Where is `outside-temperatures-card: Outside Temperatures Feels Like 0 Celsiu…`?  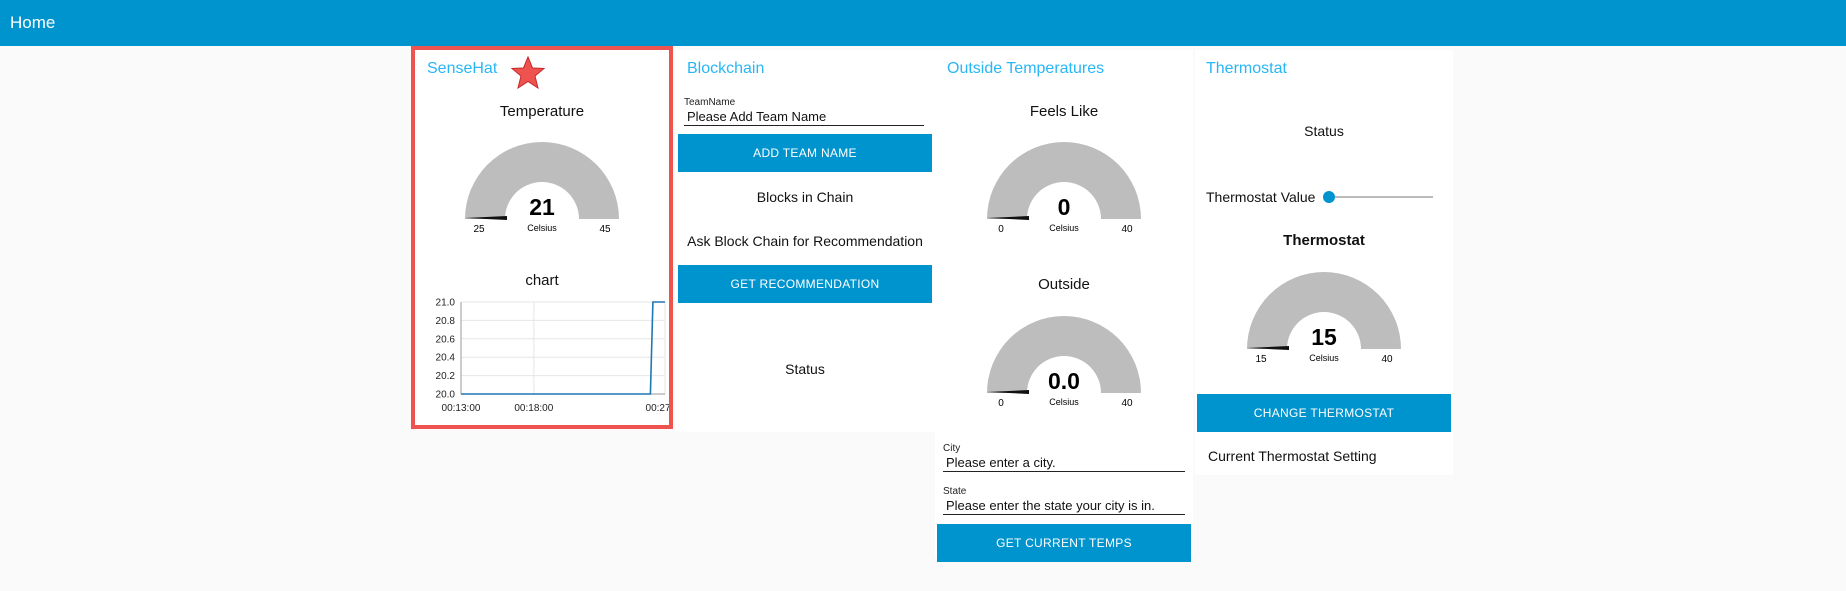
outside-temperatures-card: Outside Temperatures Feels Like 0 Celsiu… is located at coordinates (1064, 306).